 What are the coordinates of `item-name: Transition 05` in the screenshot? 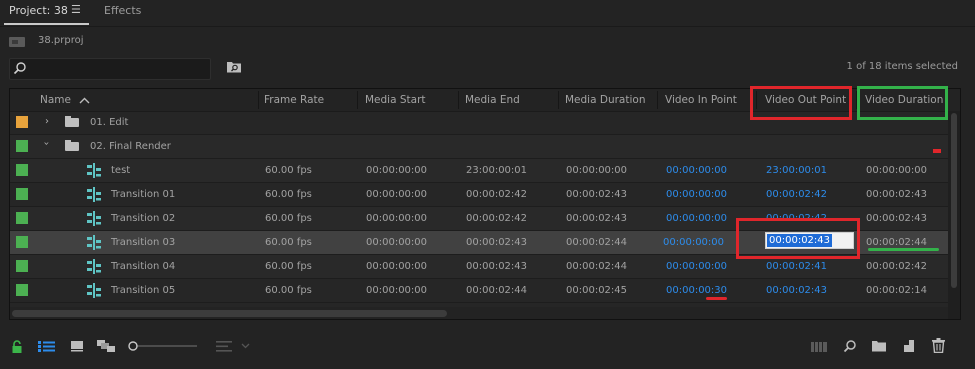 It's located at (143, 290).